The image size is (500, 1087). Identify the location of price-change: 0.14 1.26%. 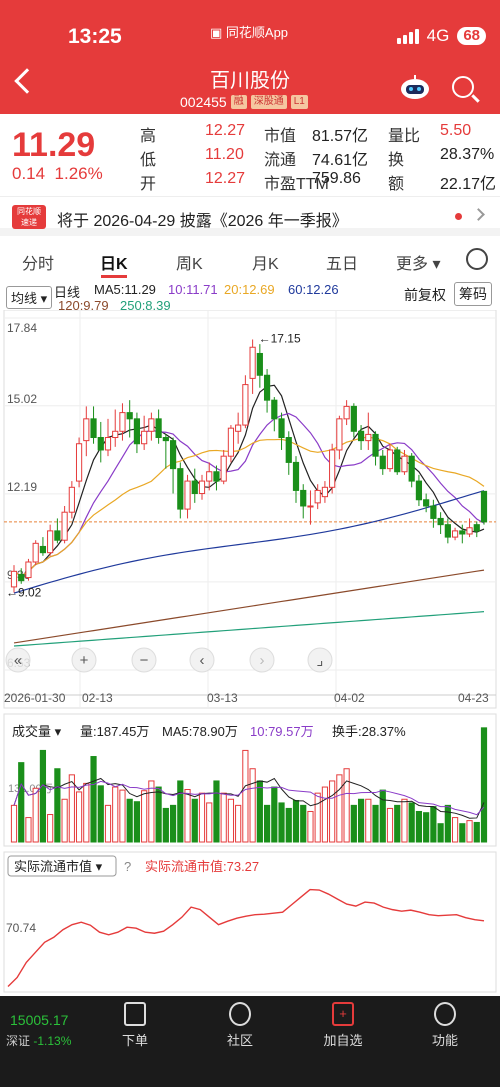
(57, 174).